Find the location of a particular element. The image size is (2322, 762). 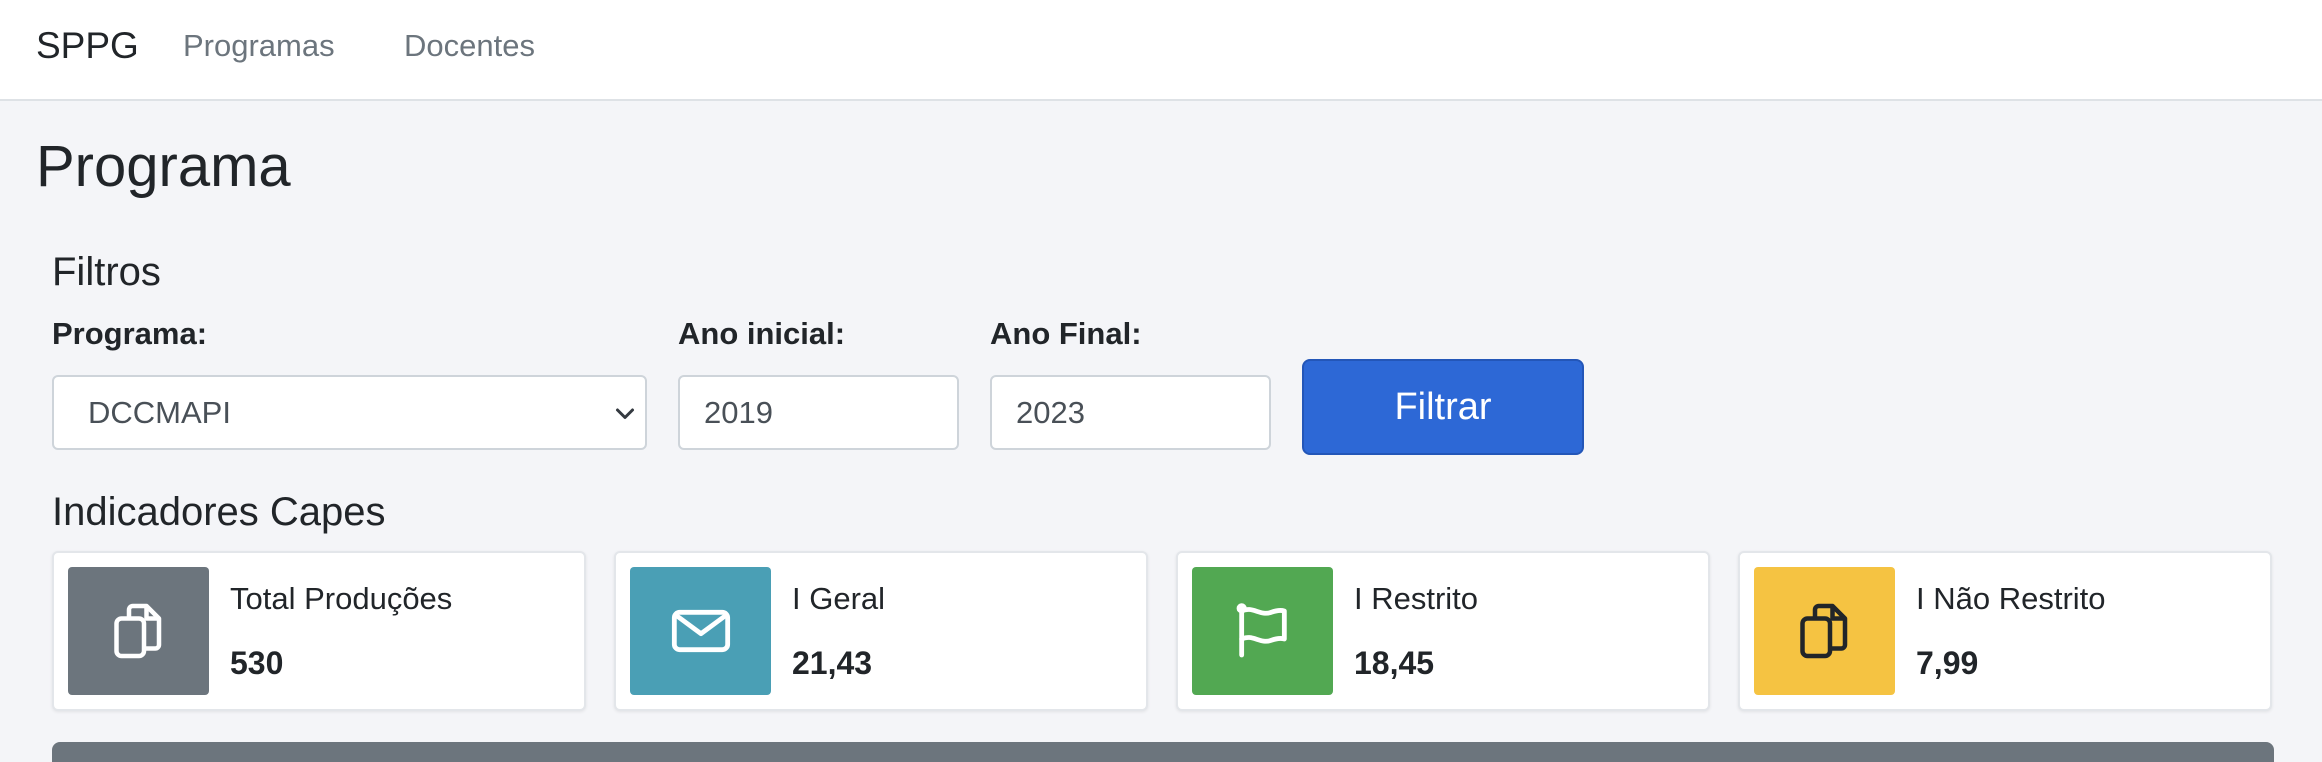

indicator-label: I Não Restrito is located at coordinates (2011, 598).